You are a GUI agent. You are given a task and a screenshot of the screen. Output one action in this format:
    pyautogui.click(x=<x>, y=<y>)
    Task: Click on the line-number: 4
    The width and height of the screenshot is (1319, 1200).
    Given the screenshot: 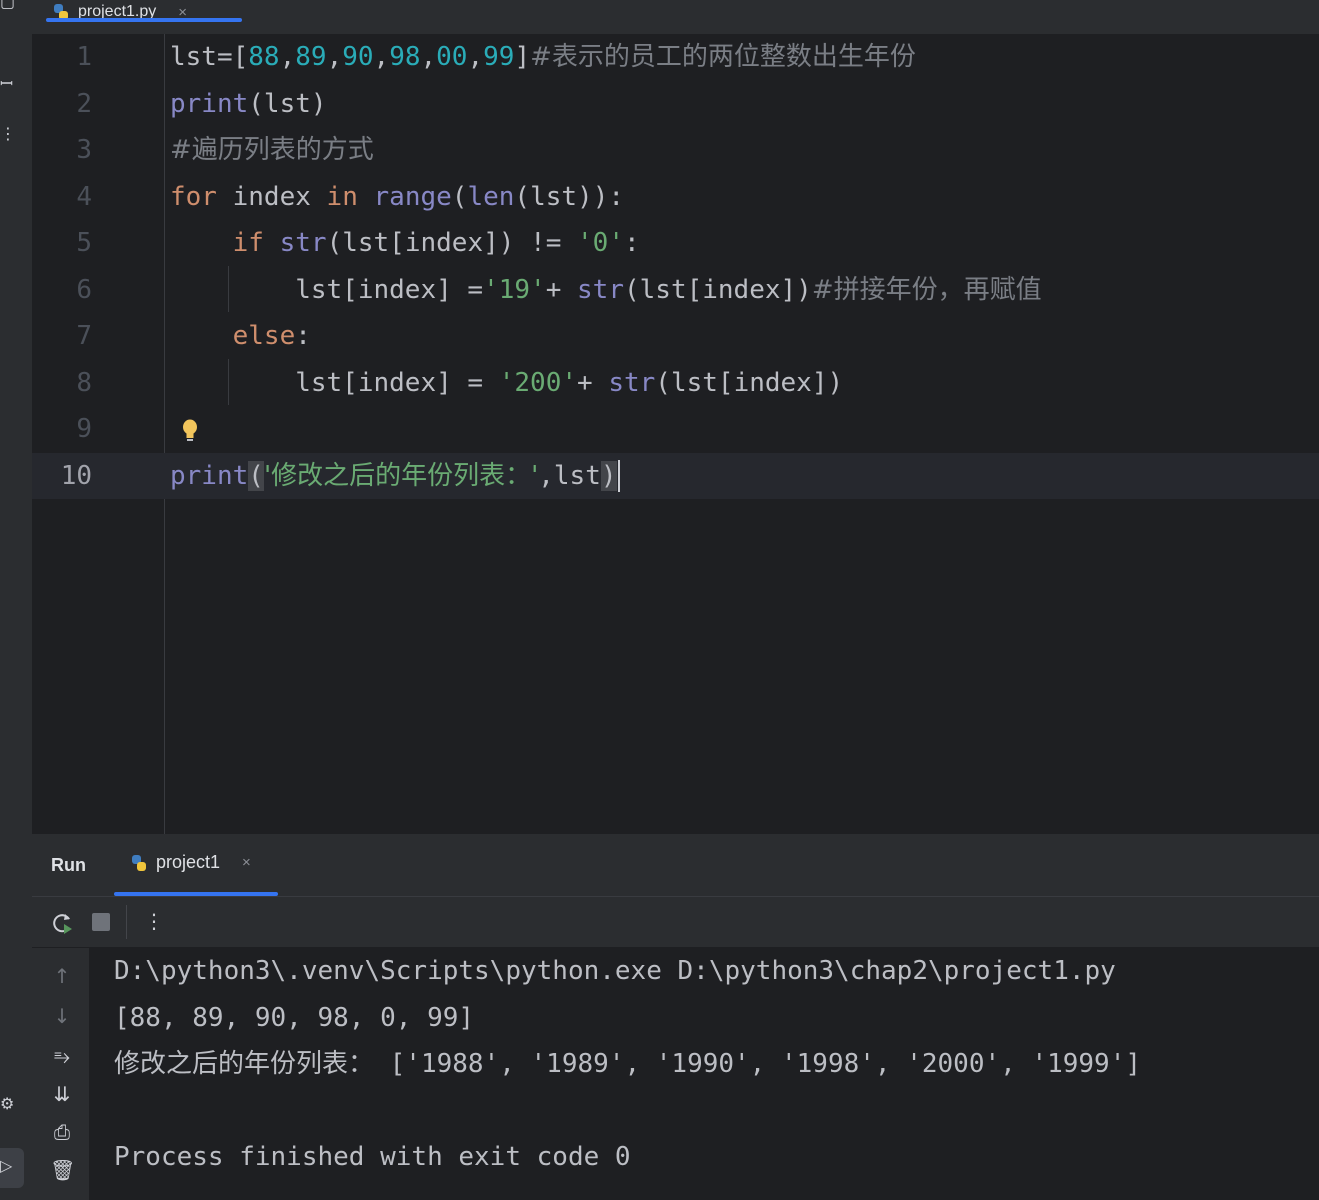 What is the action you would take?
    pyautogui.click(x=84, y=196)
    